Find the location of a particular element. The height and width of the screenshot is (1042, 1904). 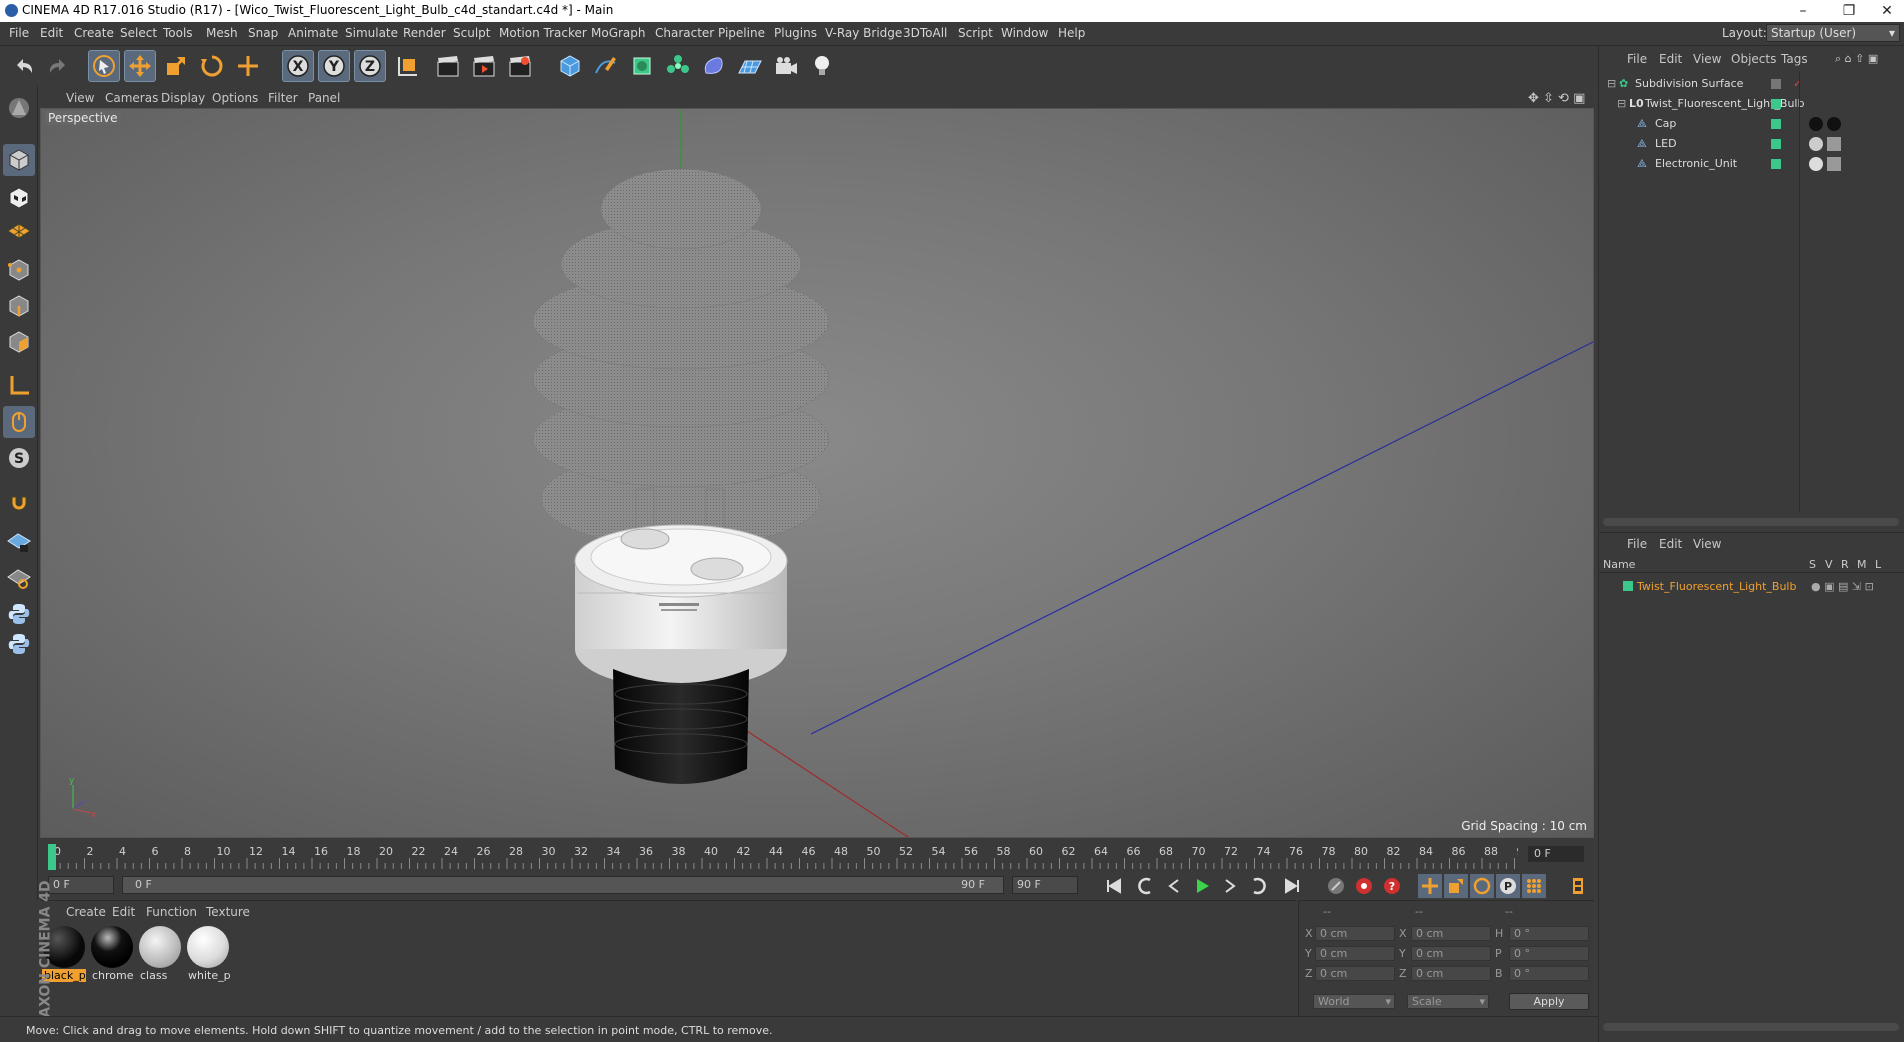

editor-toggle-icon is located at coordinates (1776, 84).